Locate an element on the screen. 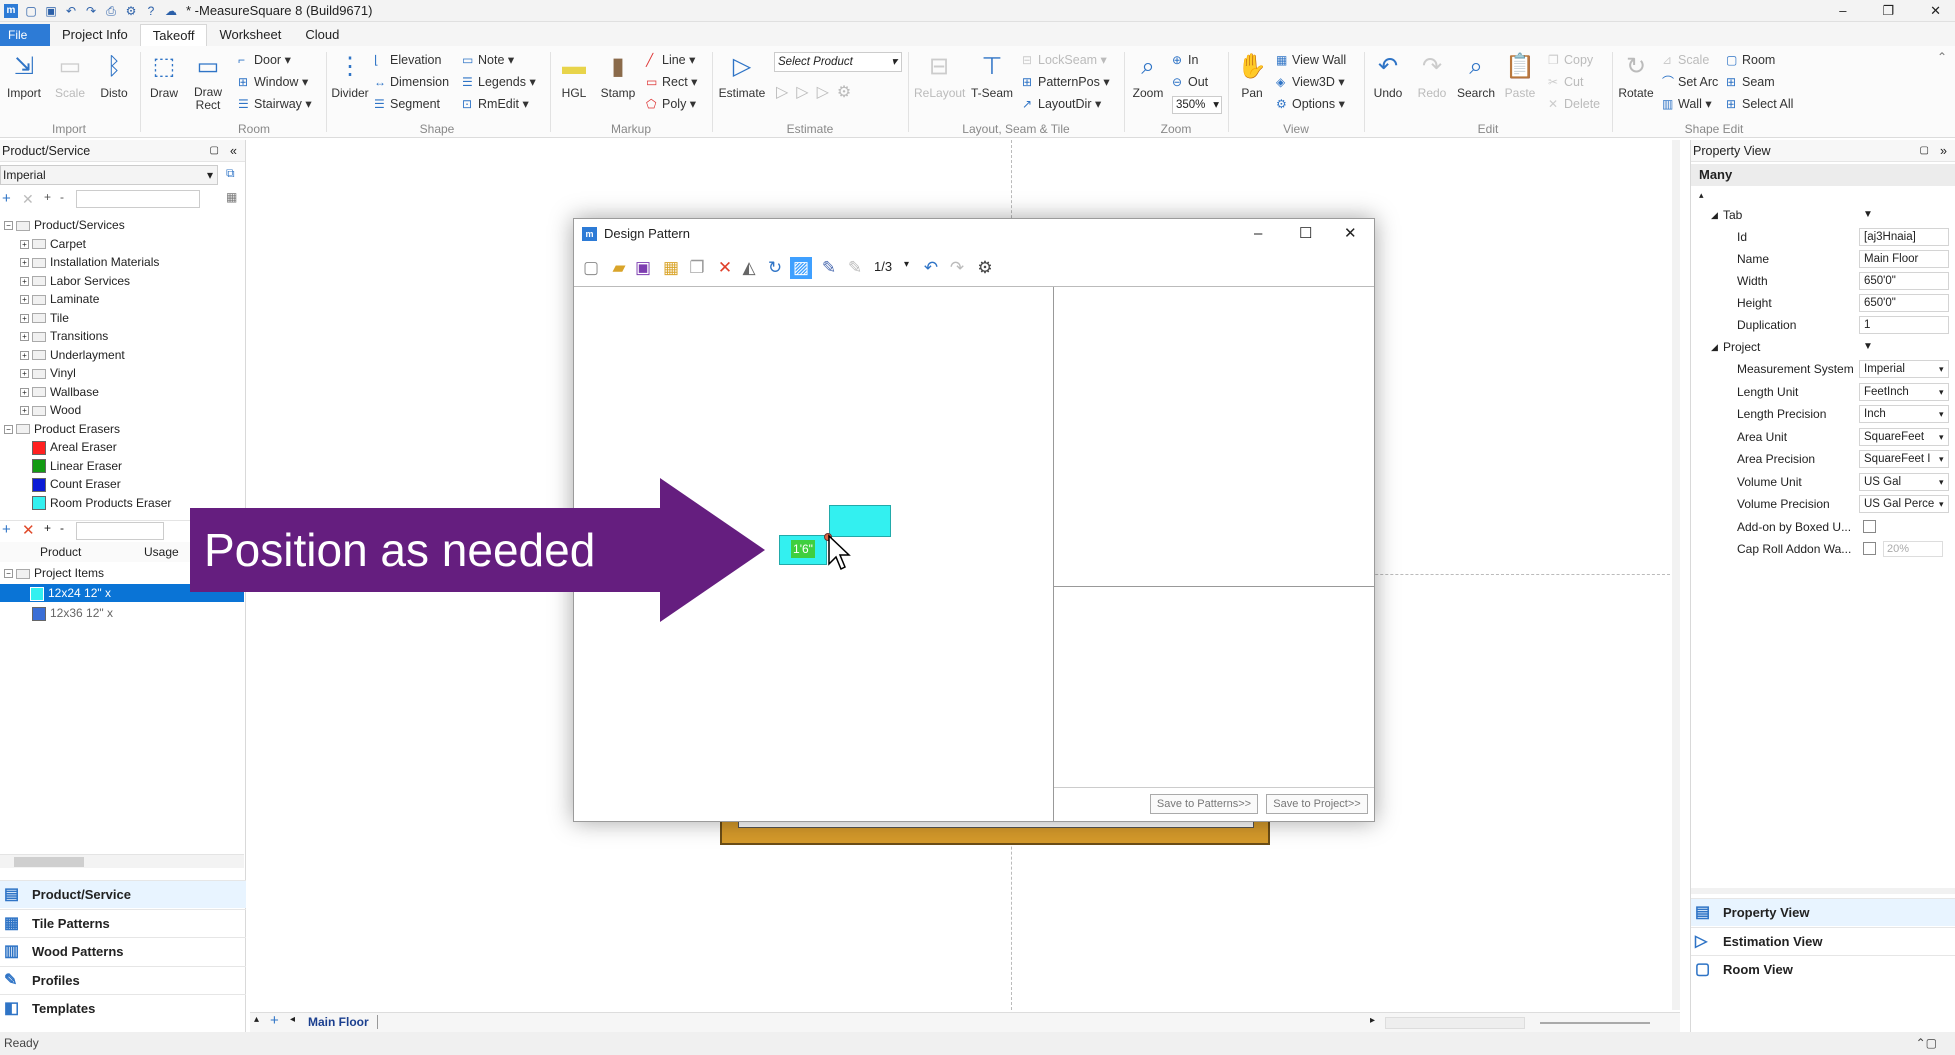 This screenshot has width=1955, height=1055. dimension-button: ↔ Dimension is located at coordinates (411, 82).